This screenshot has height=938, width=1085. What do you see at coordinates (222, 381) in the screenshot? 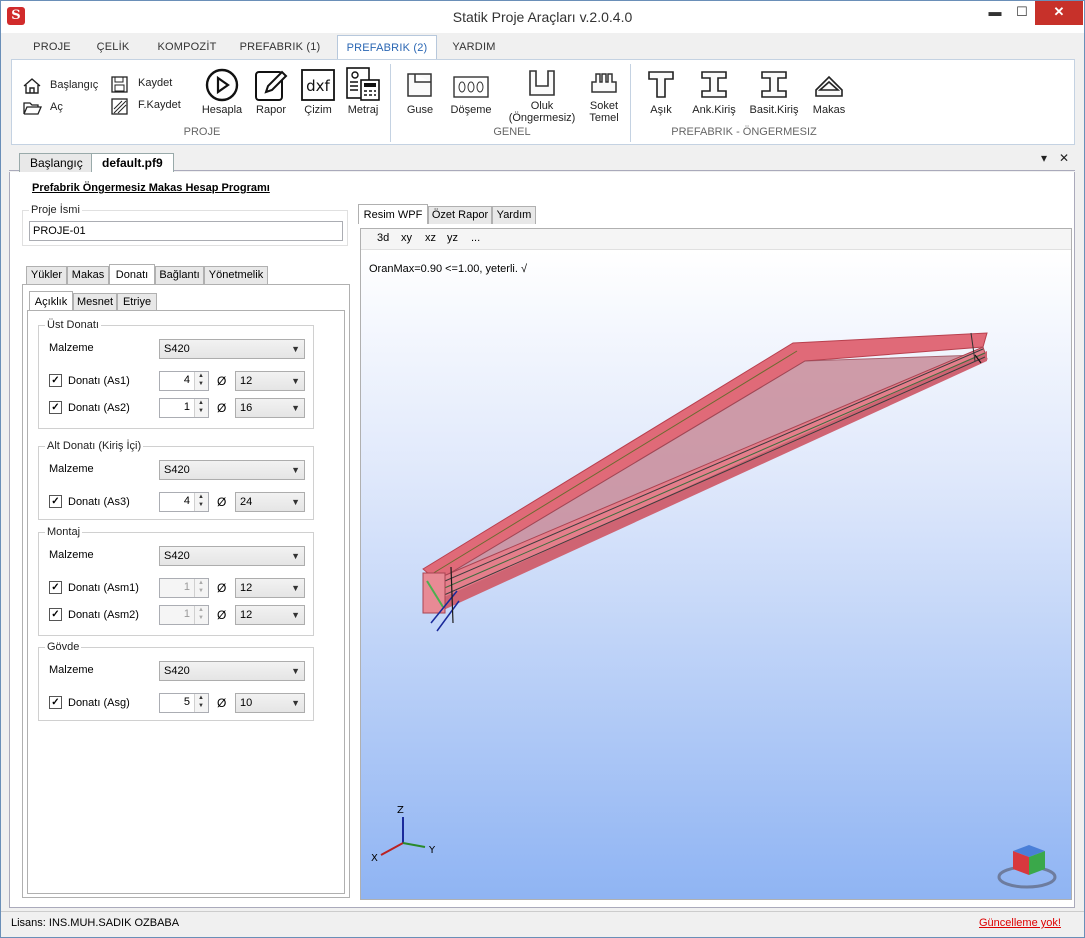
I see `diameter-symbol: Ø` at bounding box center [222, 381].